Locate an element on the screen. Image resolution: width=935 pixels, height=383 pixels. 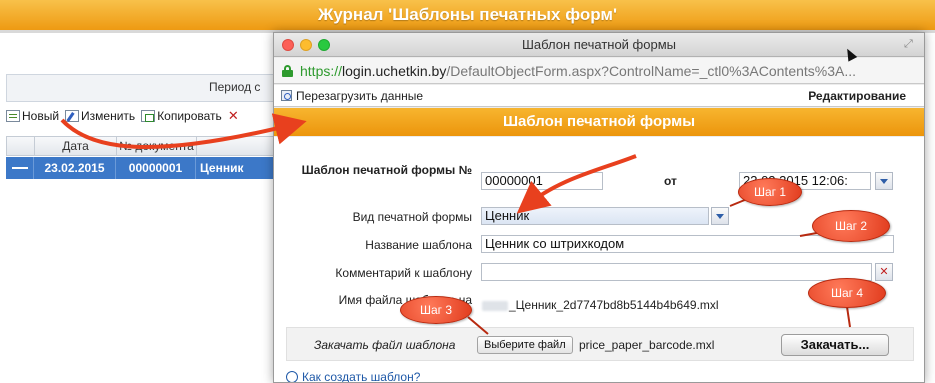
row-marker is located at coordinates (20, 168).